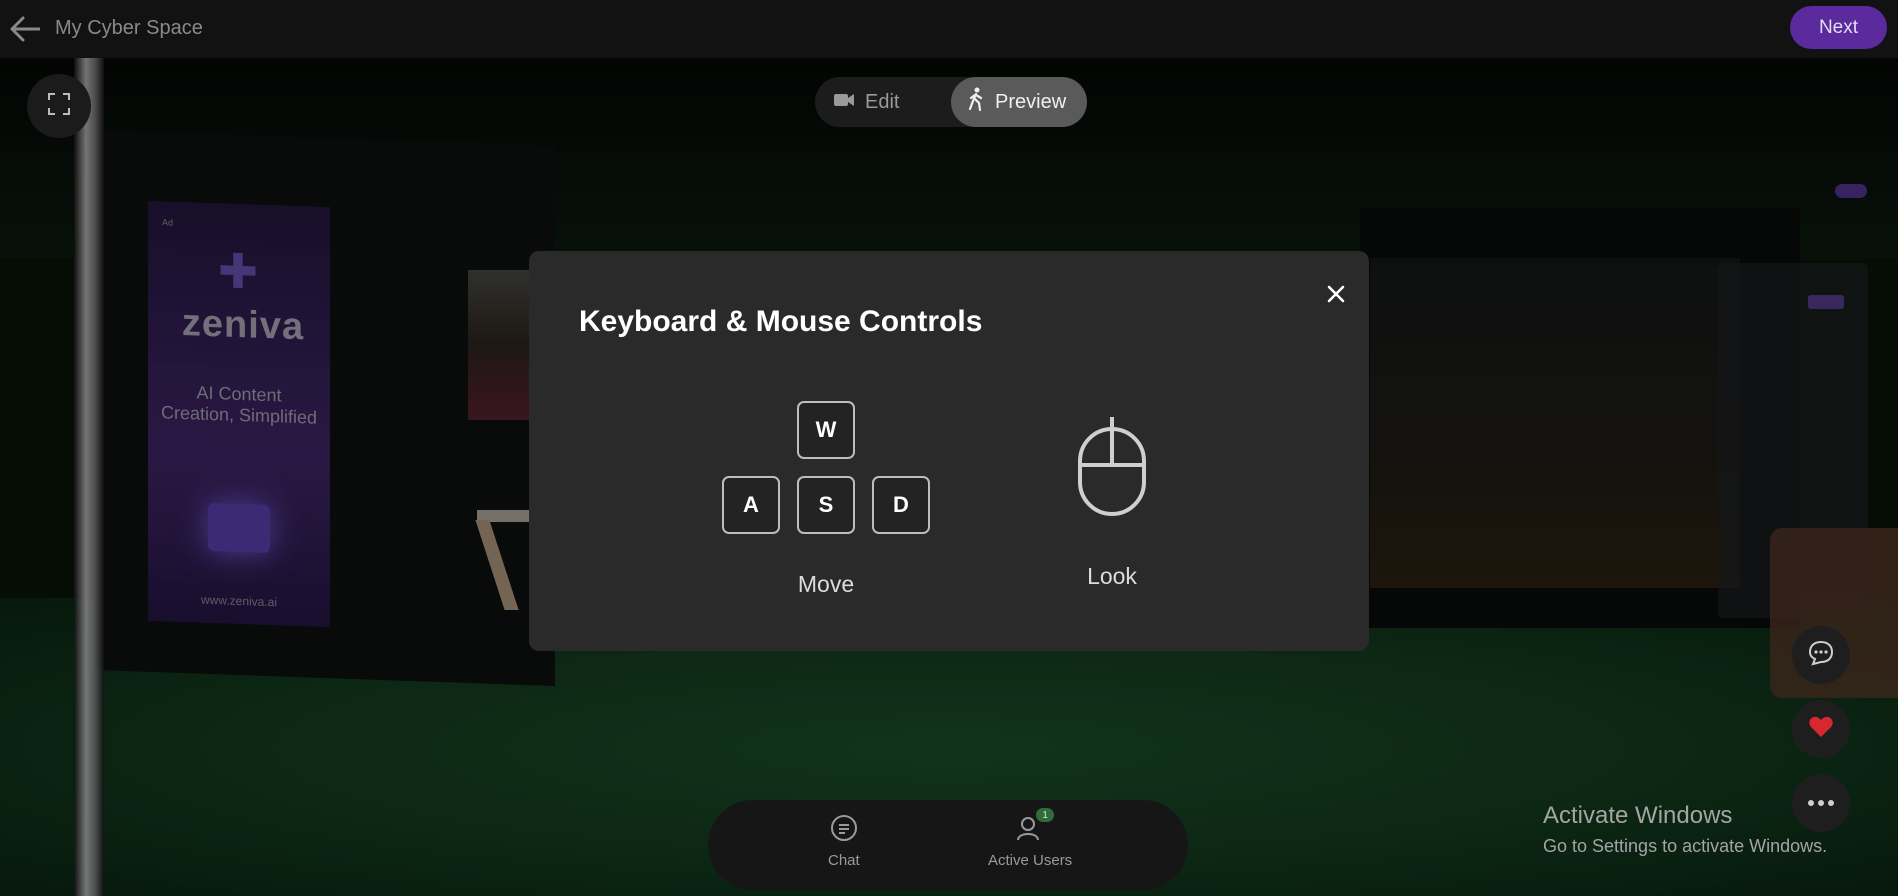 This screenshot has width=1898, height=896. Describe the element at coordinates (844, 102) in the screenshot. I see `video-camera-icon` at that location.